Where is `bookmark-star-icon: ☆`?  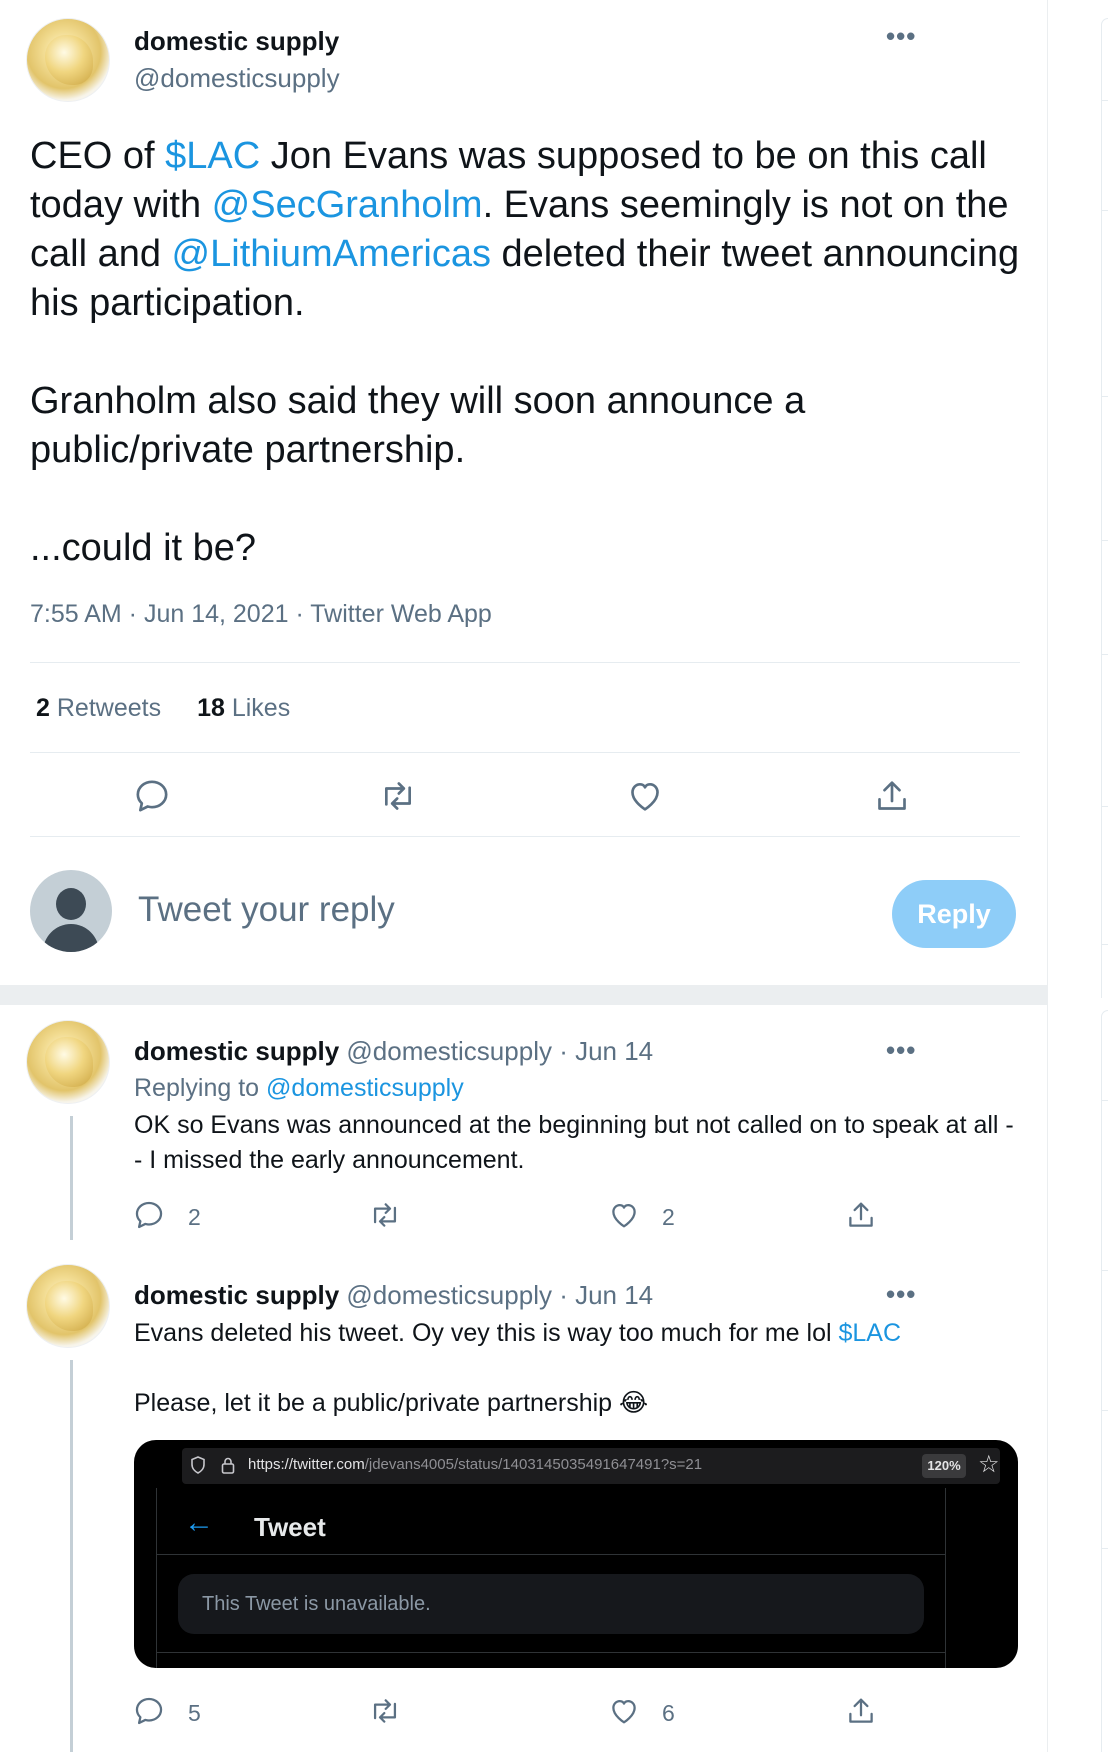 bookmark-star-icon: ☆ is located at coordinates (989, 1464).